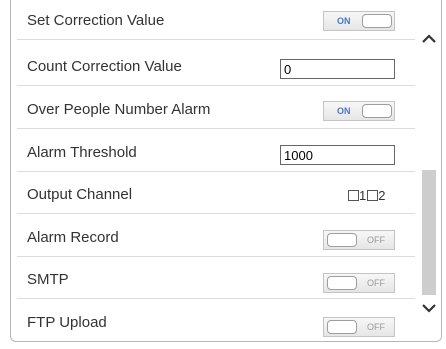  What do you see at coordinates (337, 69) in the screenshot?
I see `count-correction-value-input` at bounding box center [337, 69].